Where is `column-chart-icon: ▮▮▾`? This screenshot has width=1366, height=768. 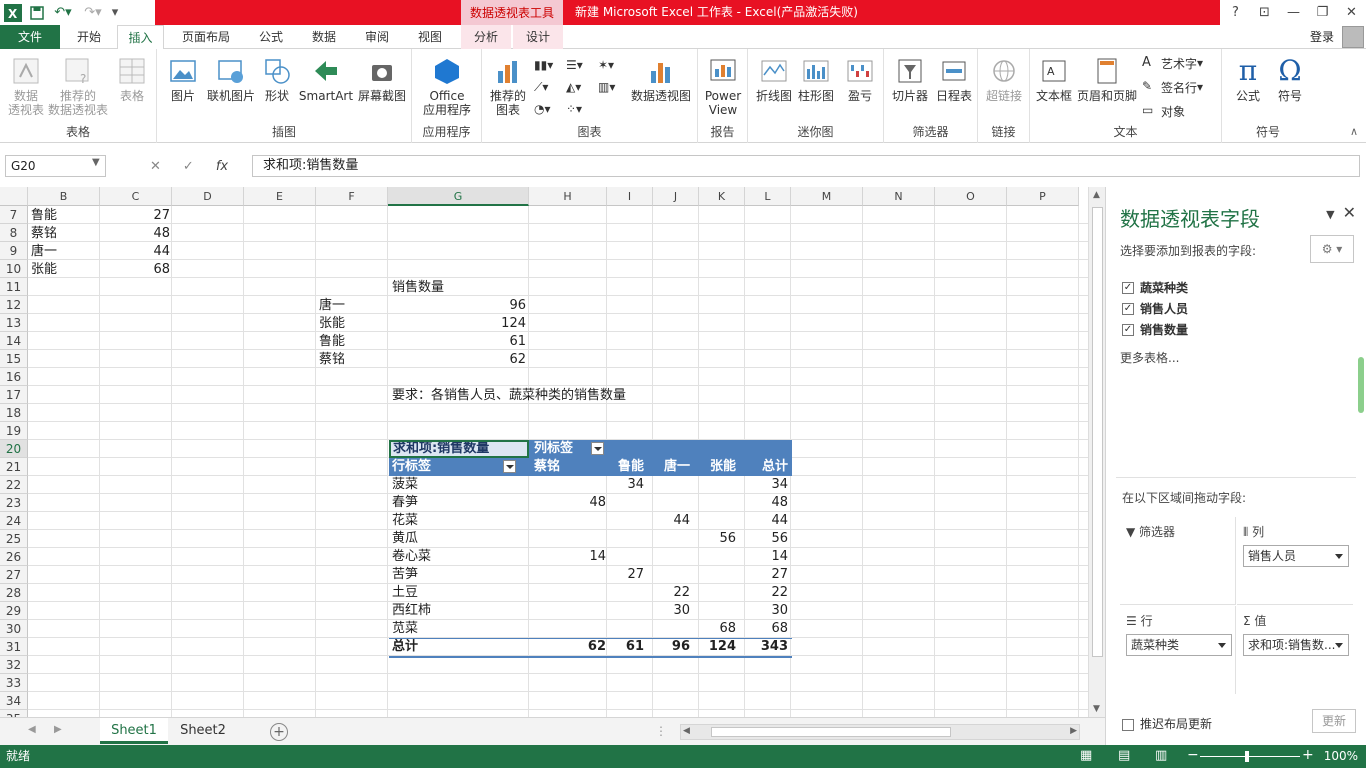
column-chart-icon: ▮▮▾ is located at coordinates (543, 65).